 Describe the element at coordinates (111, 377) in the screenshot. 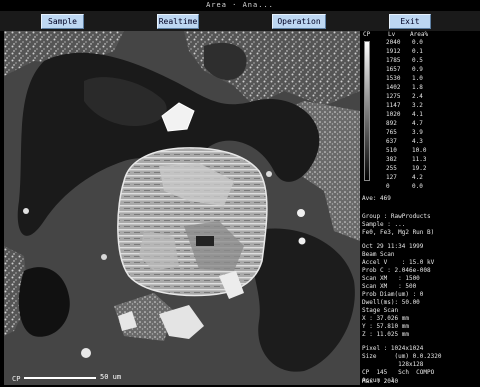

I see `scale-bar-label: 50 um` at that location.